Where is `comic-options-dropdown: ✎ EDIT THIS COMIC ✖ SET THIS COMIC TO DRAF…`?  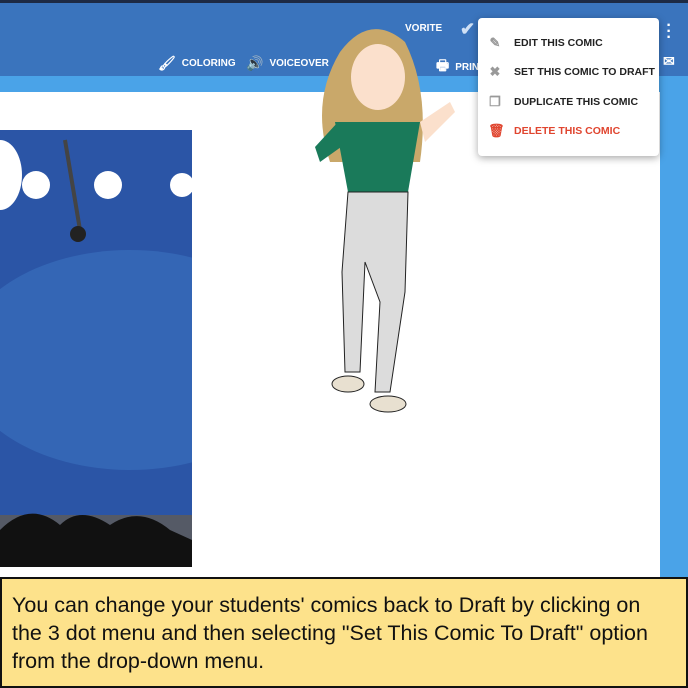 comic-options-dropdown: ✎ EDIT THIS COMIC ✖ SET THIS COMIC TO DRAF… is located at coordinates (568, 87).